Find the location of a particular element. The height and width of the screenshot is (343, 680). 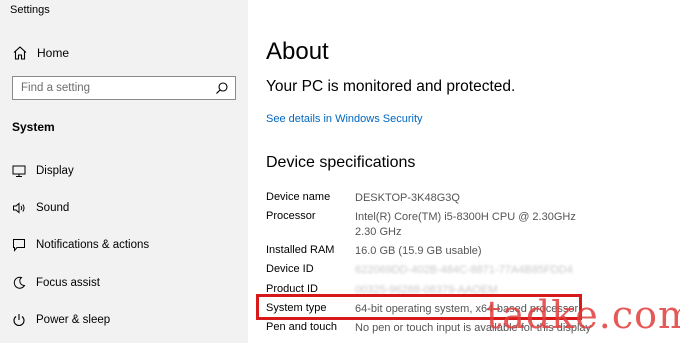

spec-label: Device name is located at coordinates (298, 197).